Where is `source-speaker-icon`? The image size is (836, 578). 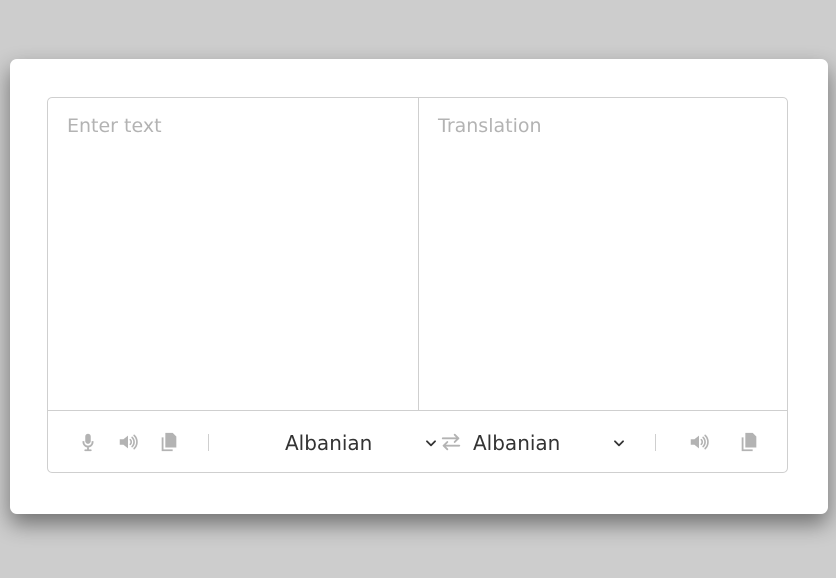 source-speaker-icon is located at coordinates (128, 442).